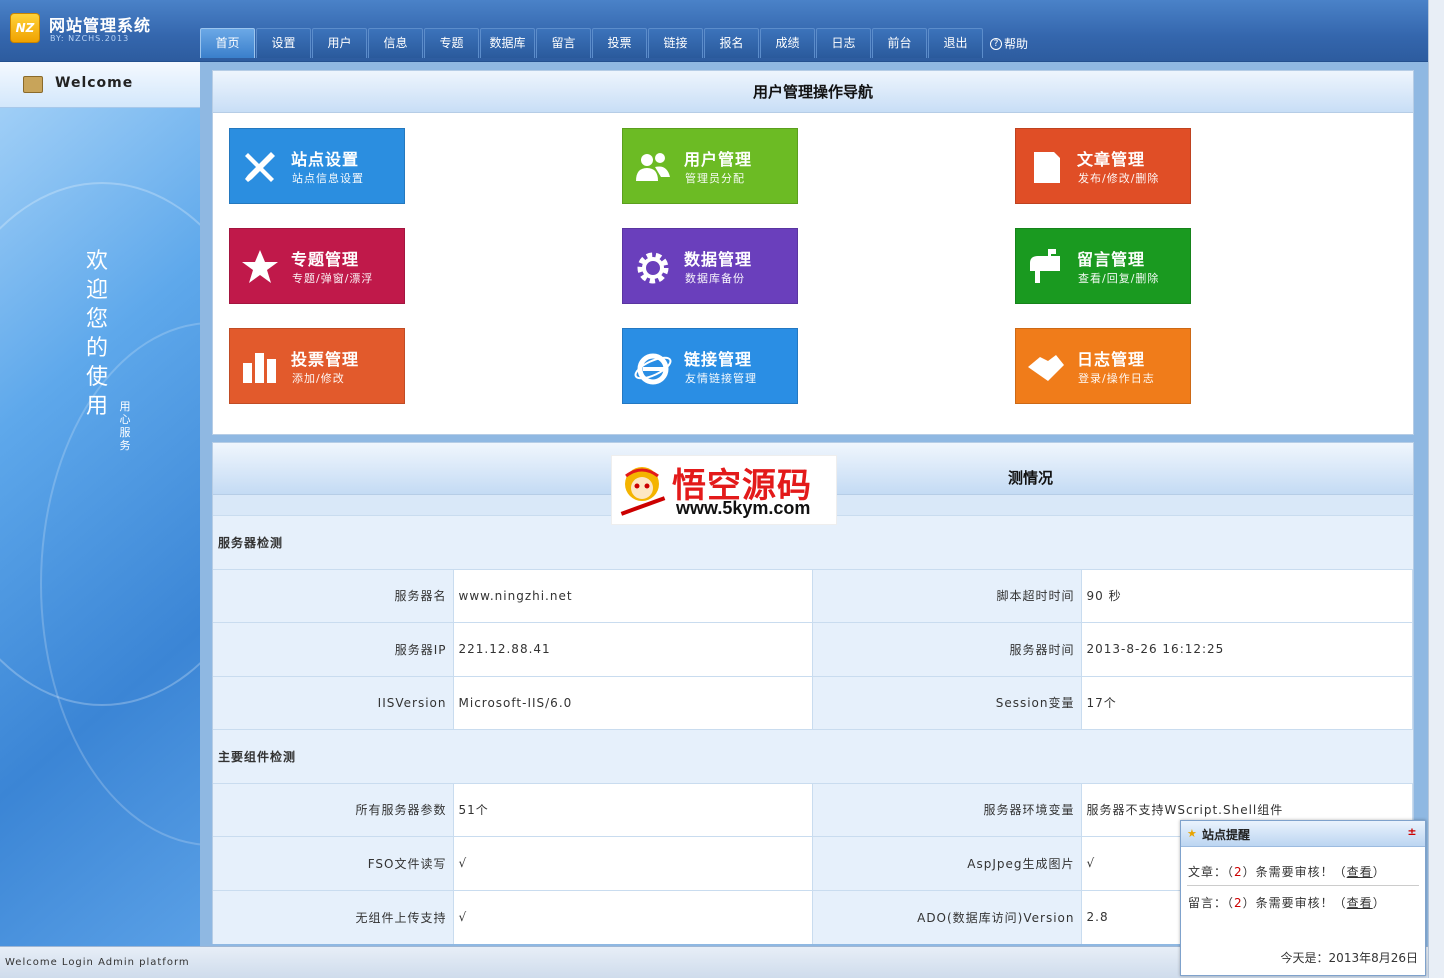  Describe the element at coordinates (1303, 885) in the screenshot. I see `popup-divider` at that location.